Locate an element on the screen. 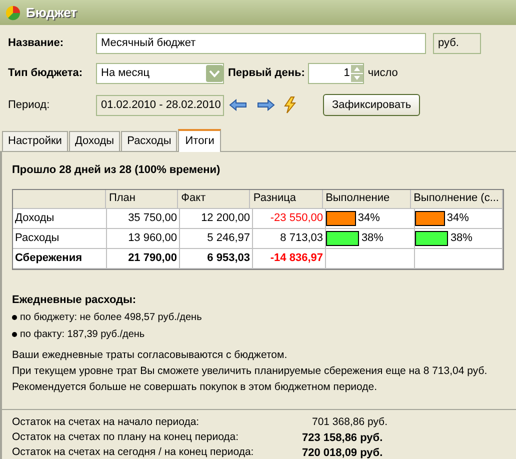 The width and height of the screenshot is (516, 459). left-arrow-icon is located at coordinates (238, 105).